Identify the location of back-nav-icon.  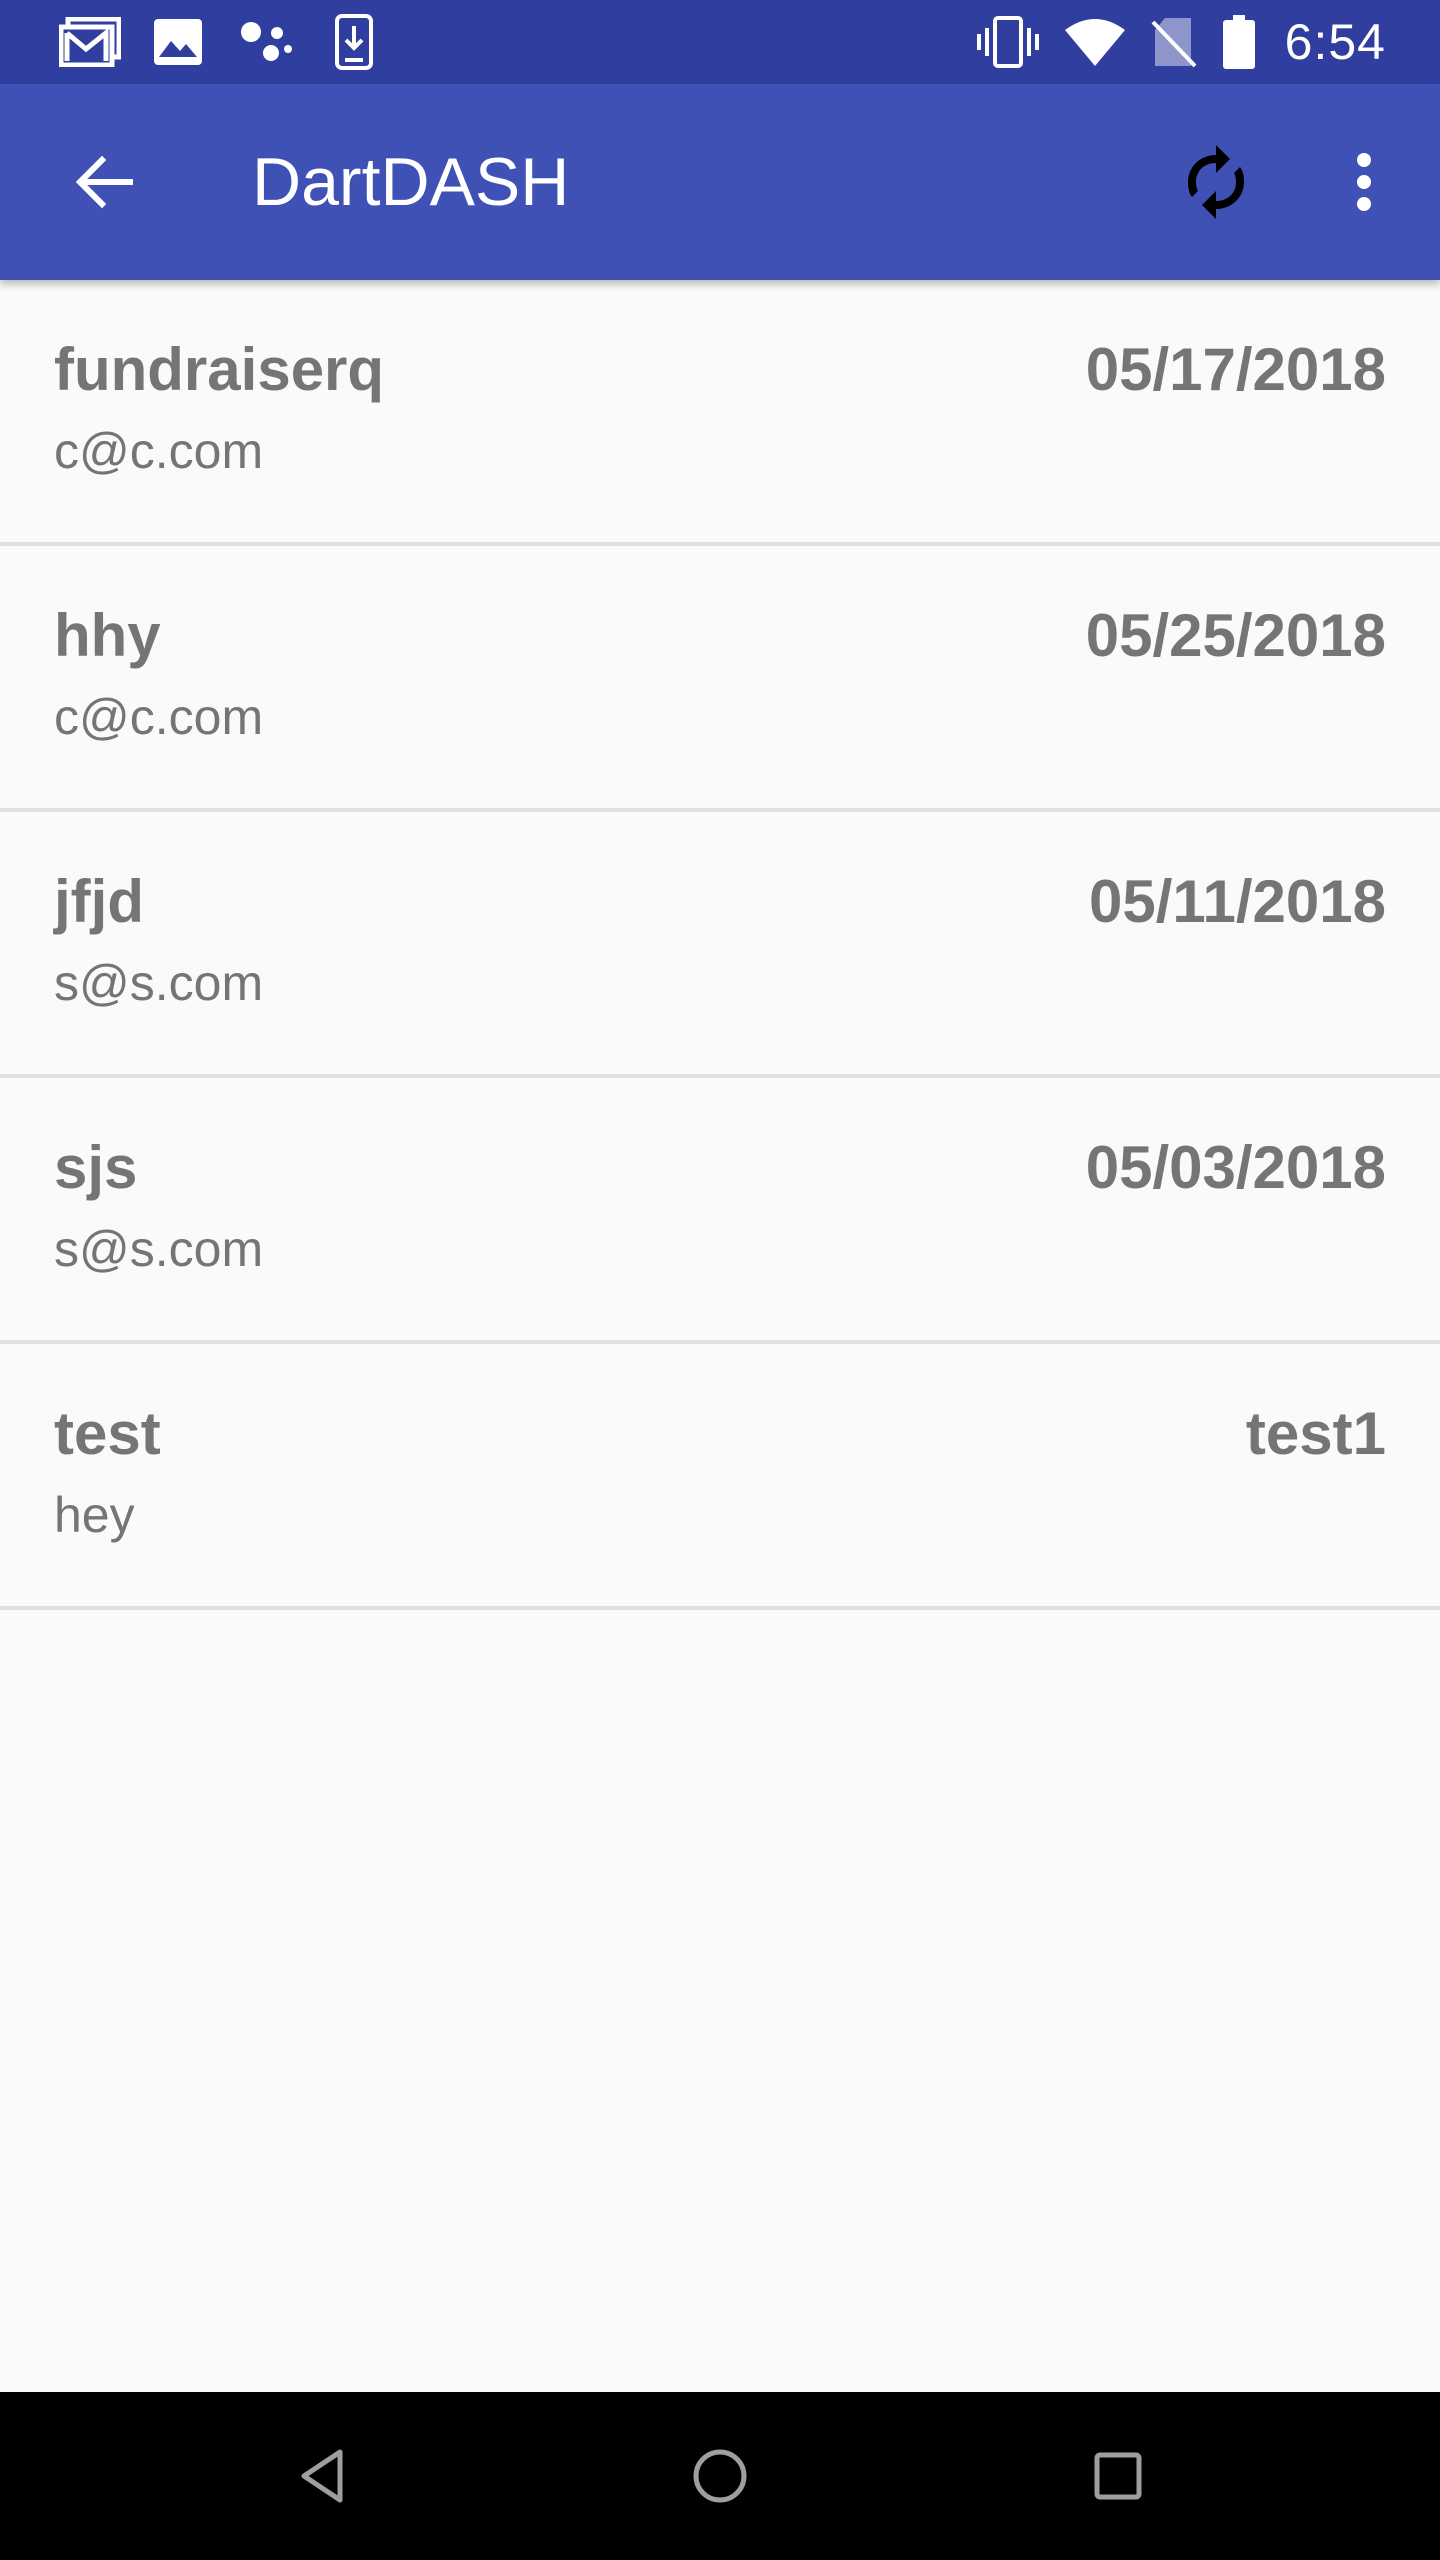
(322, 2476).